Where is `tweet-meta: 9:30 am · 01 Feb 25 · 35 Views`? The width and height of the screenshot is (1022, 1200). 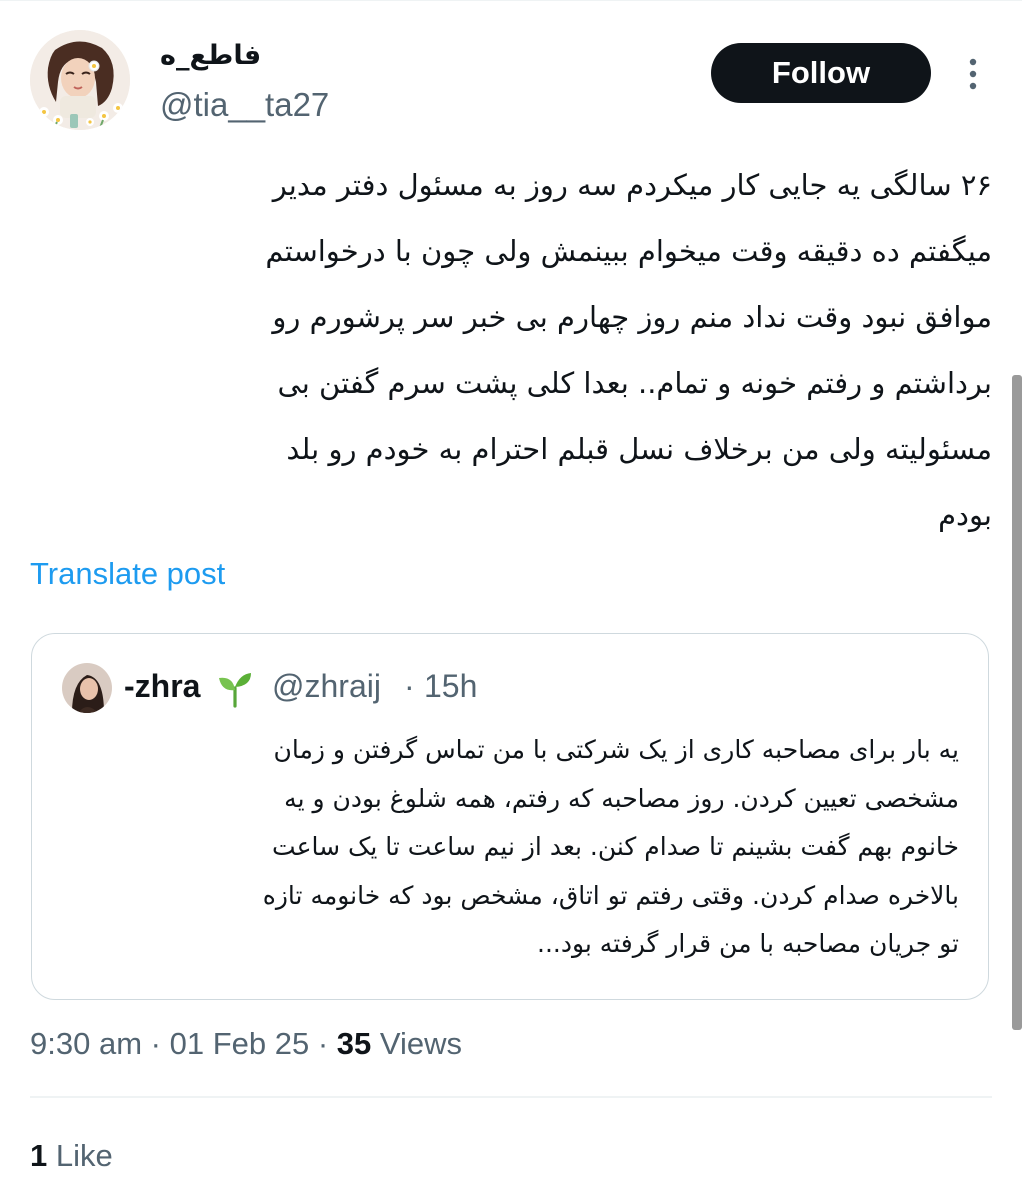
tweet-meta: 9:30 am · 01 Feb 25 · 35 Views is located at coordinates (246, 1044).